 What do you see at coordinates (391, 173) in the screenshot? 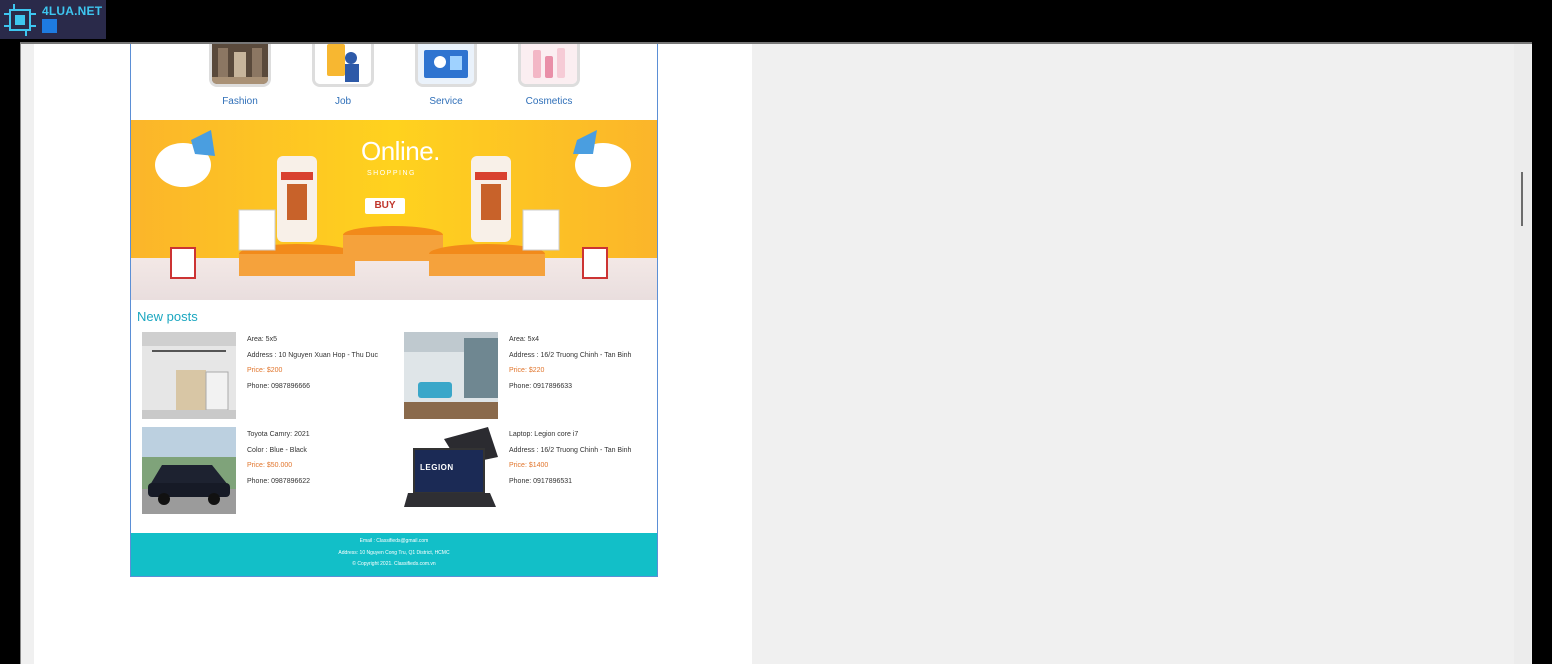
I see `banner-subtitle: SHOPPING` at bounding box center [391, 173].